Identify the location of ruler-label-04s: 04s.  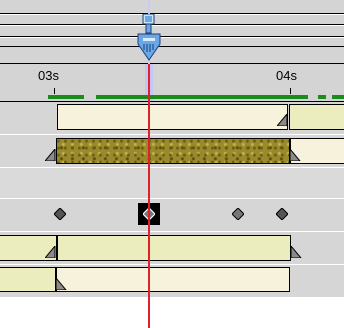
(286, 75).